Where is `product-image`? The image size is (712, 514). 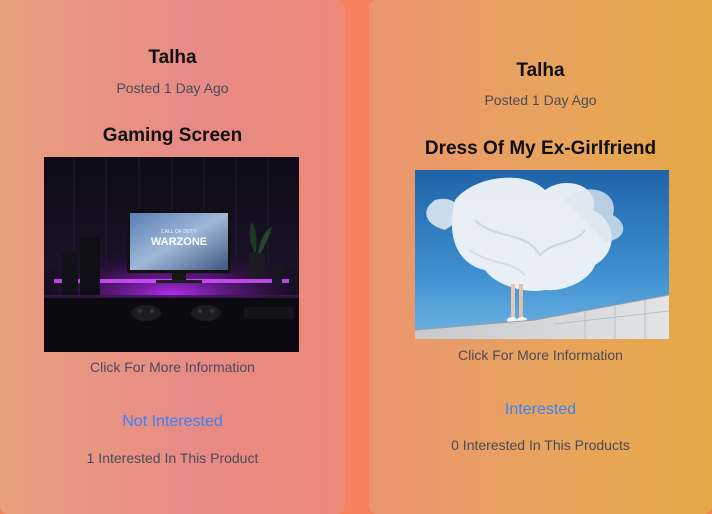 product-image is located at coordinates (542, 254).